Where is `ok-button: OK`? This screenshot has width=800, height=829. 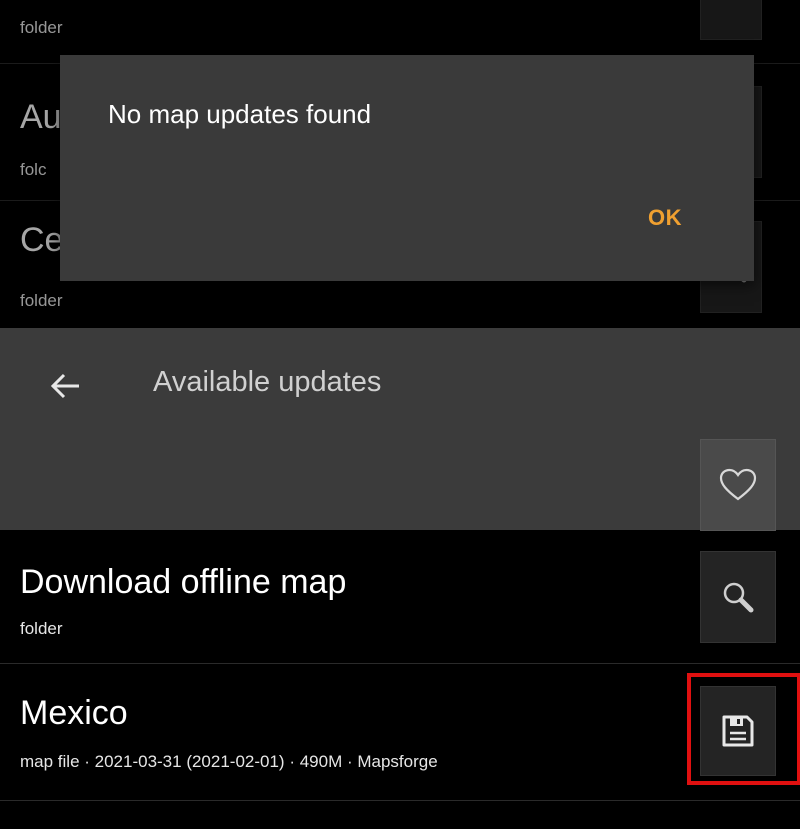
ok-button: OK is located at coordinates (665, 218).